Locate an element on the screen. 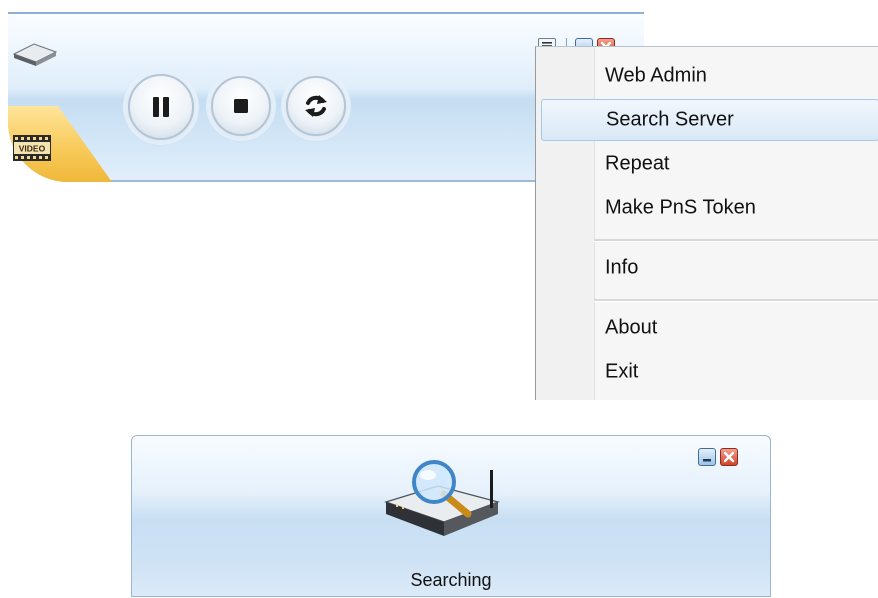  menu-item-label: About is located at coordinates (631, 327).